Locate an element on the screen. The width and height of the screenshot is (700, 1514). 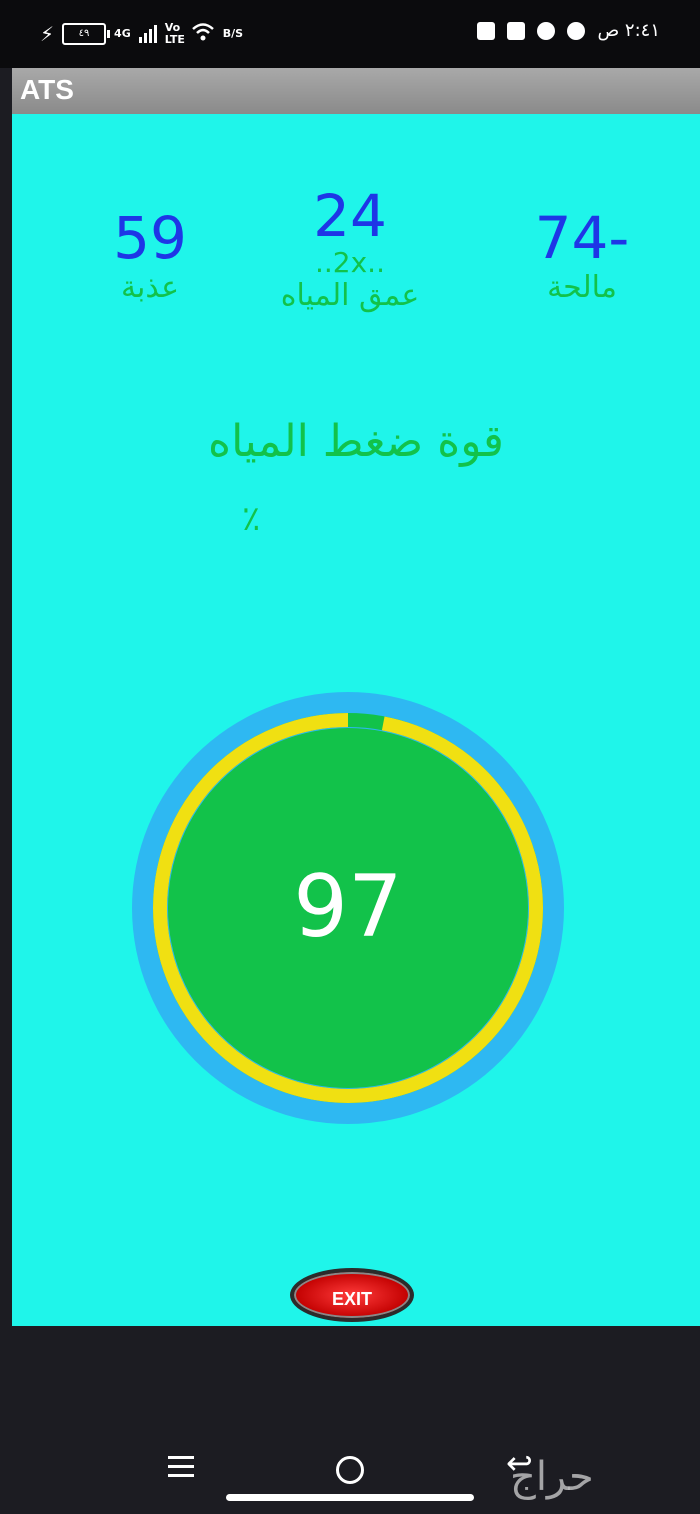
charging-icon: ⚡ is located at coordinates (47, 34).